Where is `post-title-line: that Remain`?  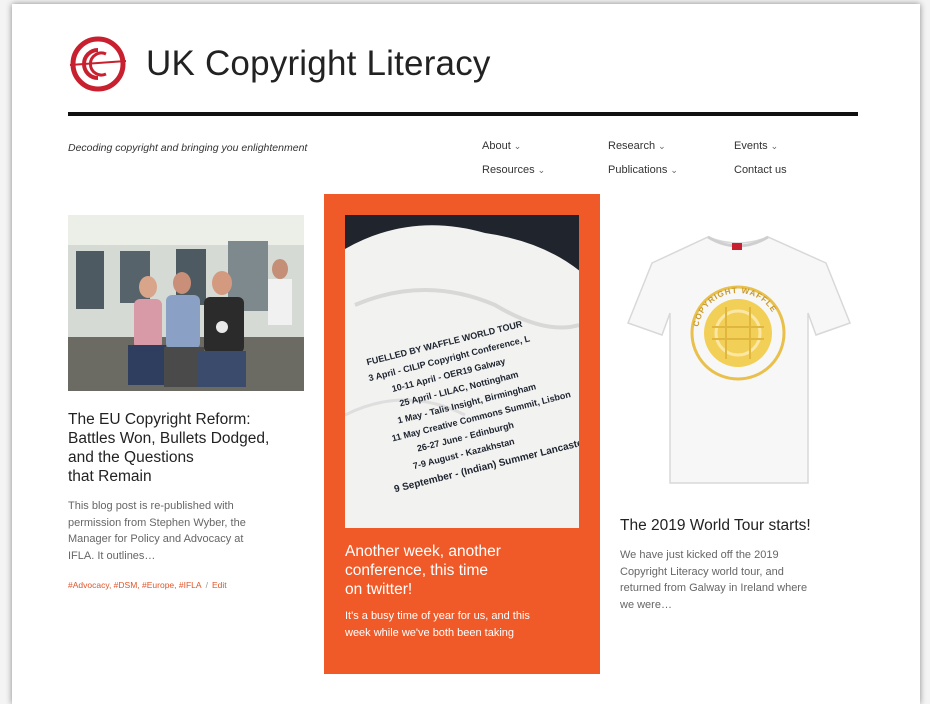 post-title-line: that Remain is located at coordinates (186, 476).